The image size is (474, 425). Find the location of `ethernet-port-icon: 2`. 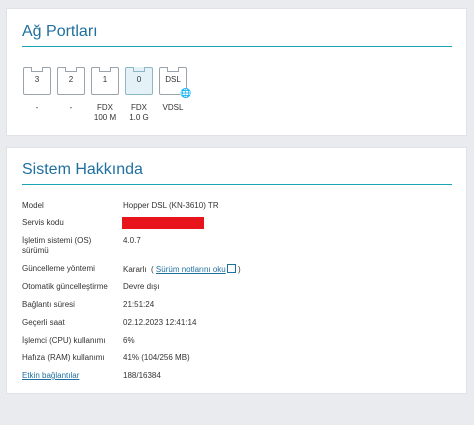

ethernet-port-icon: 2 is located at coordinates (71, 81).